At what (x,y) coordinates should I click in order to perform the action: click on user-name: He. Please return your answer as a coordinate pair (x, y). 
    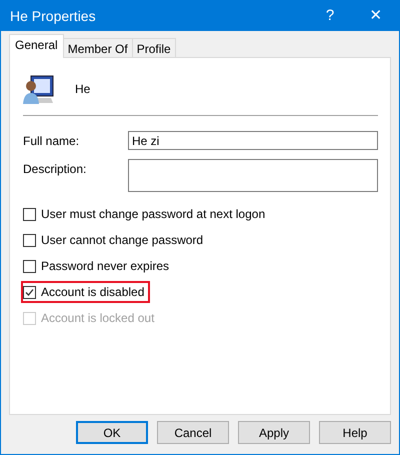
    Looking at the image, I should click on (82, 89).